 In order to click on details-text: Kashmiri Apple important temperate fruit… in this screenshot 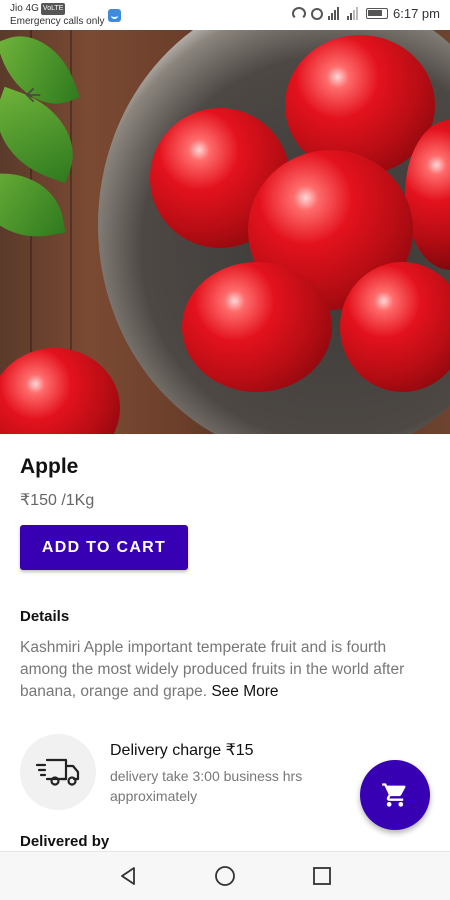, I will do `click(225, 670)`.